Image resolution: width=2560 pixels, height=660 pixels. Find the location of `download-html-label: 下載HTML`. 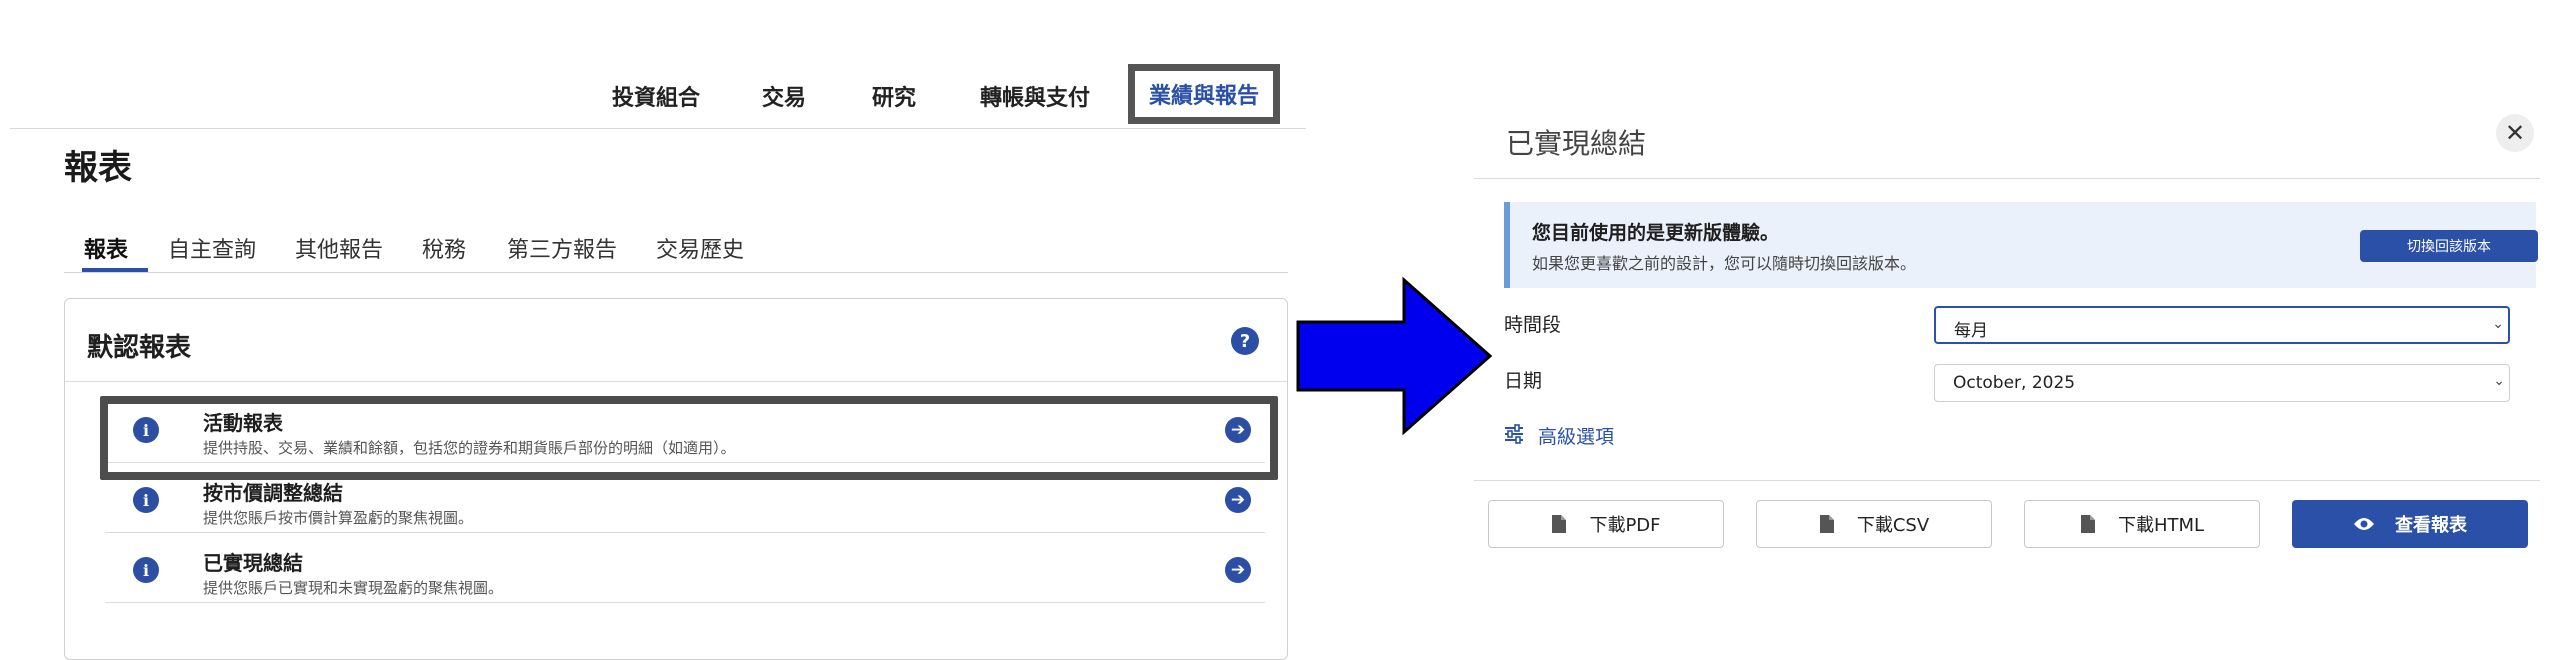

download-html-label: 下載HTML is located at coordinates (2161, 525).